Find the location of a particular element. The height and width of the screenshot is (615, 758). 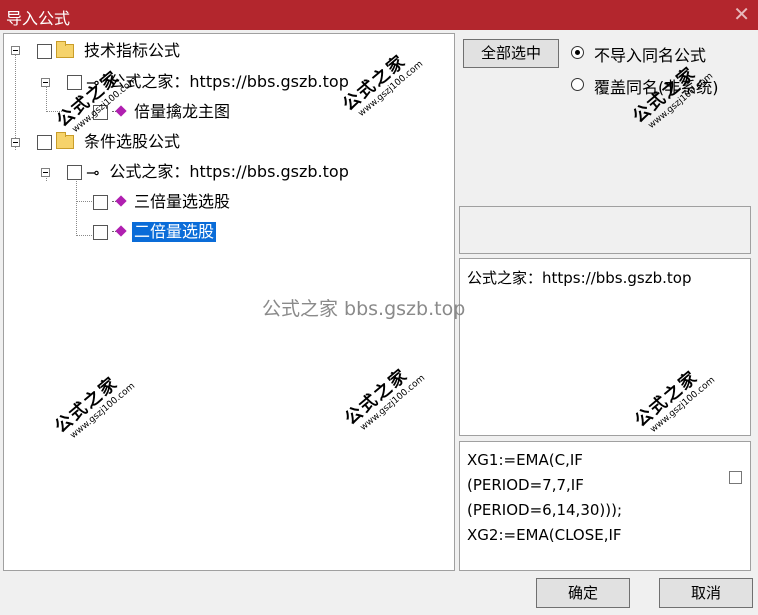

tree-item-formula-3: 二倍量选股 is located at coordinates (155, 232).